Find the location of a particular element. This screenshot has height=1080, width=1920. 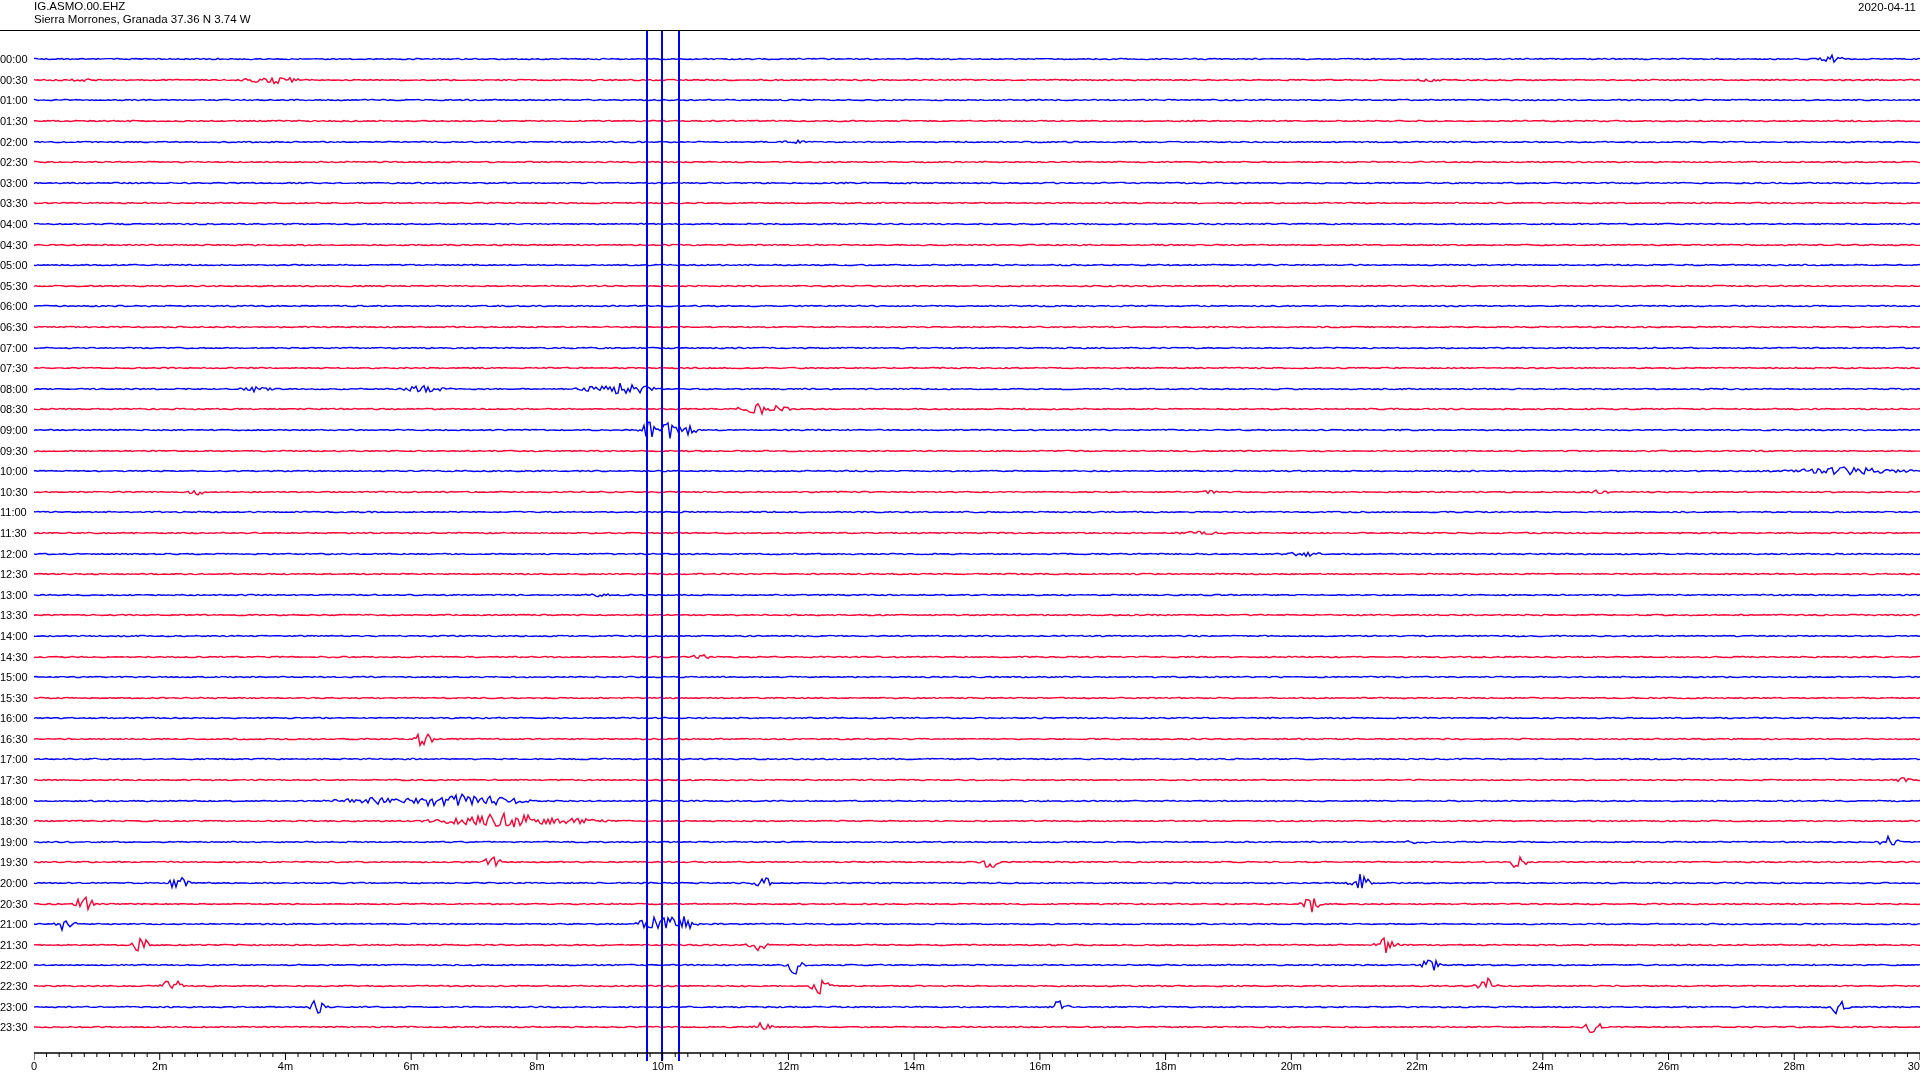

time-label: 11:30 is located at coordinates (14, 532).